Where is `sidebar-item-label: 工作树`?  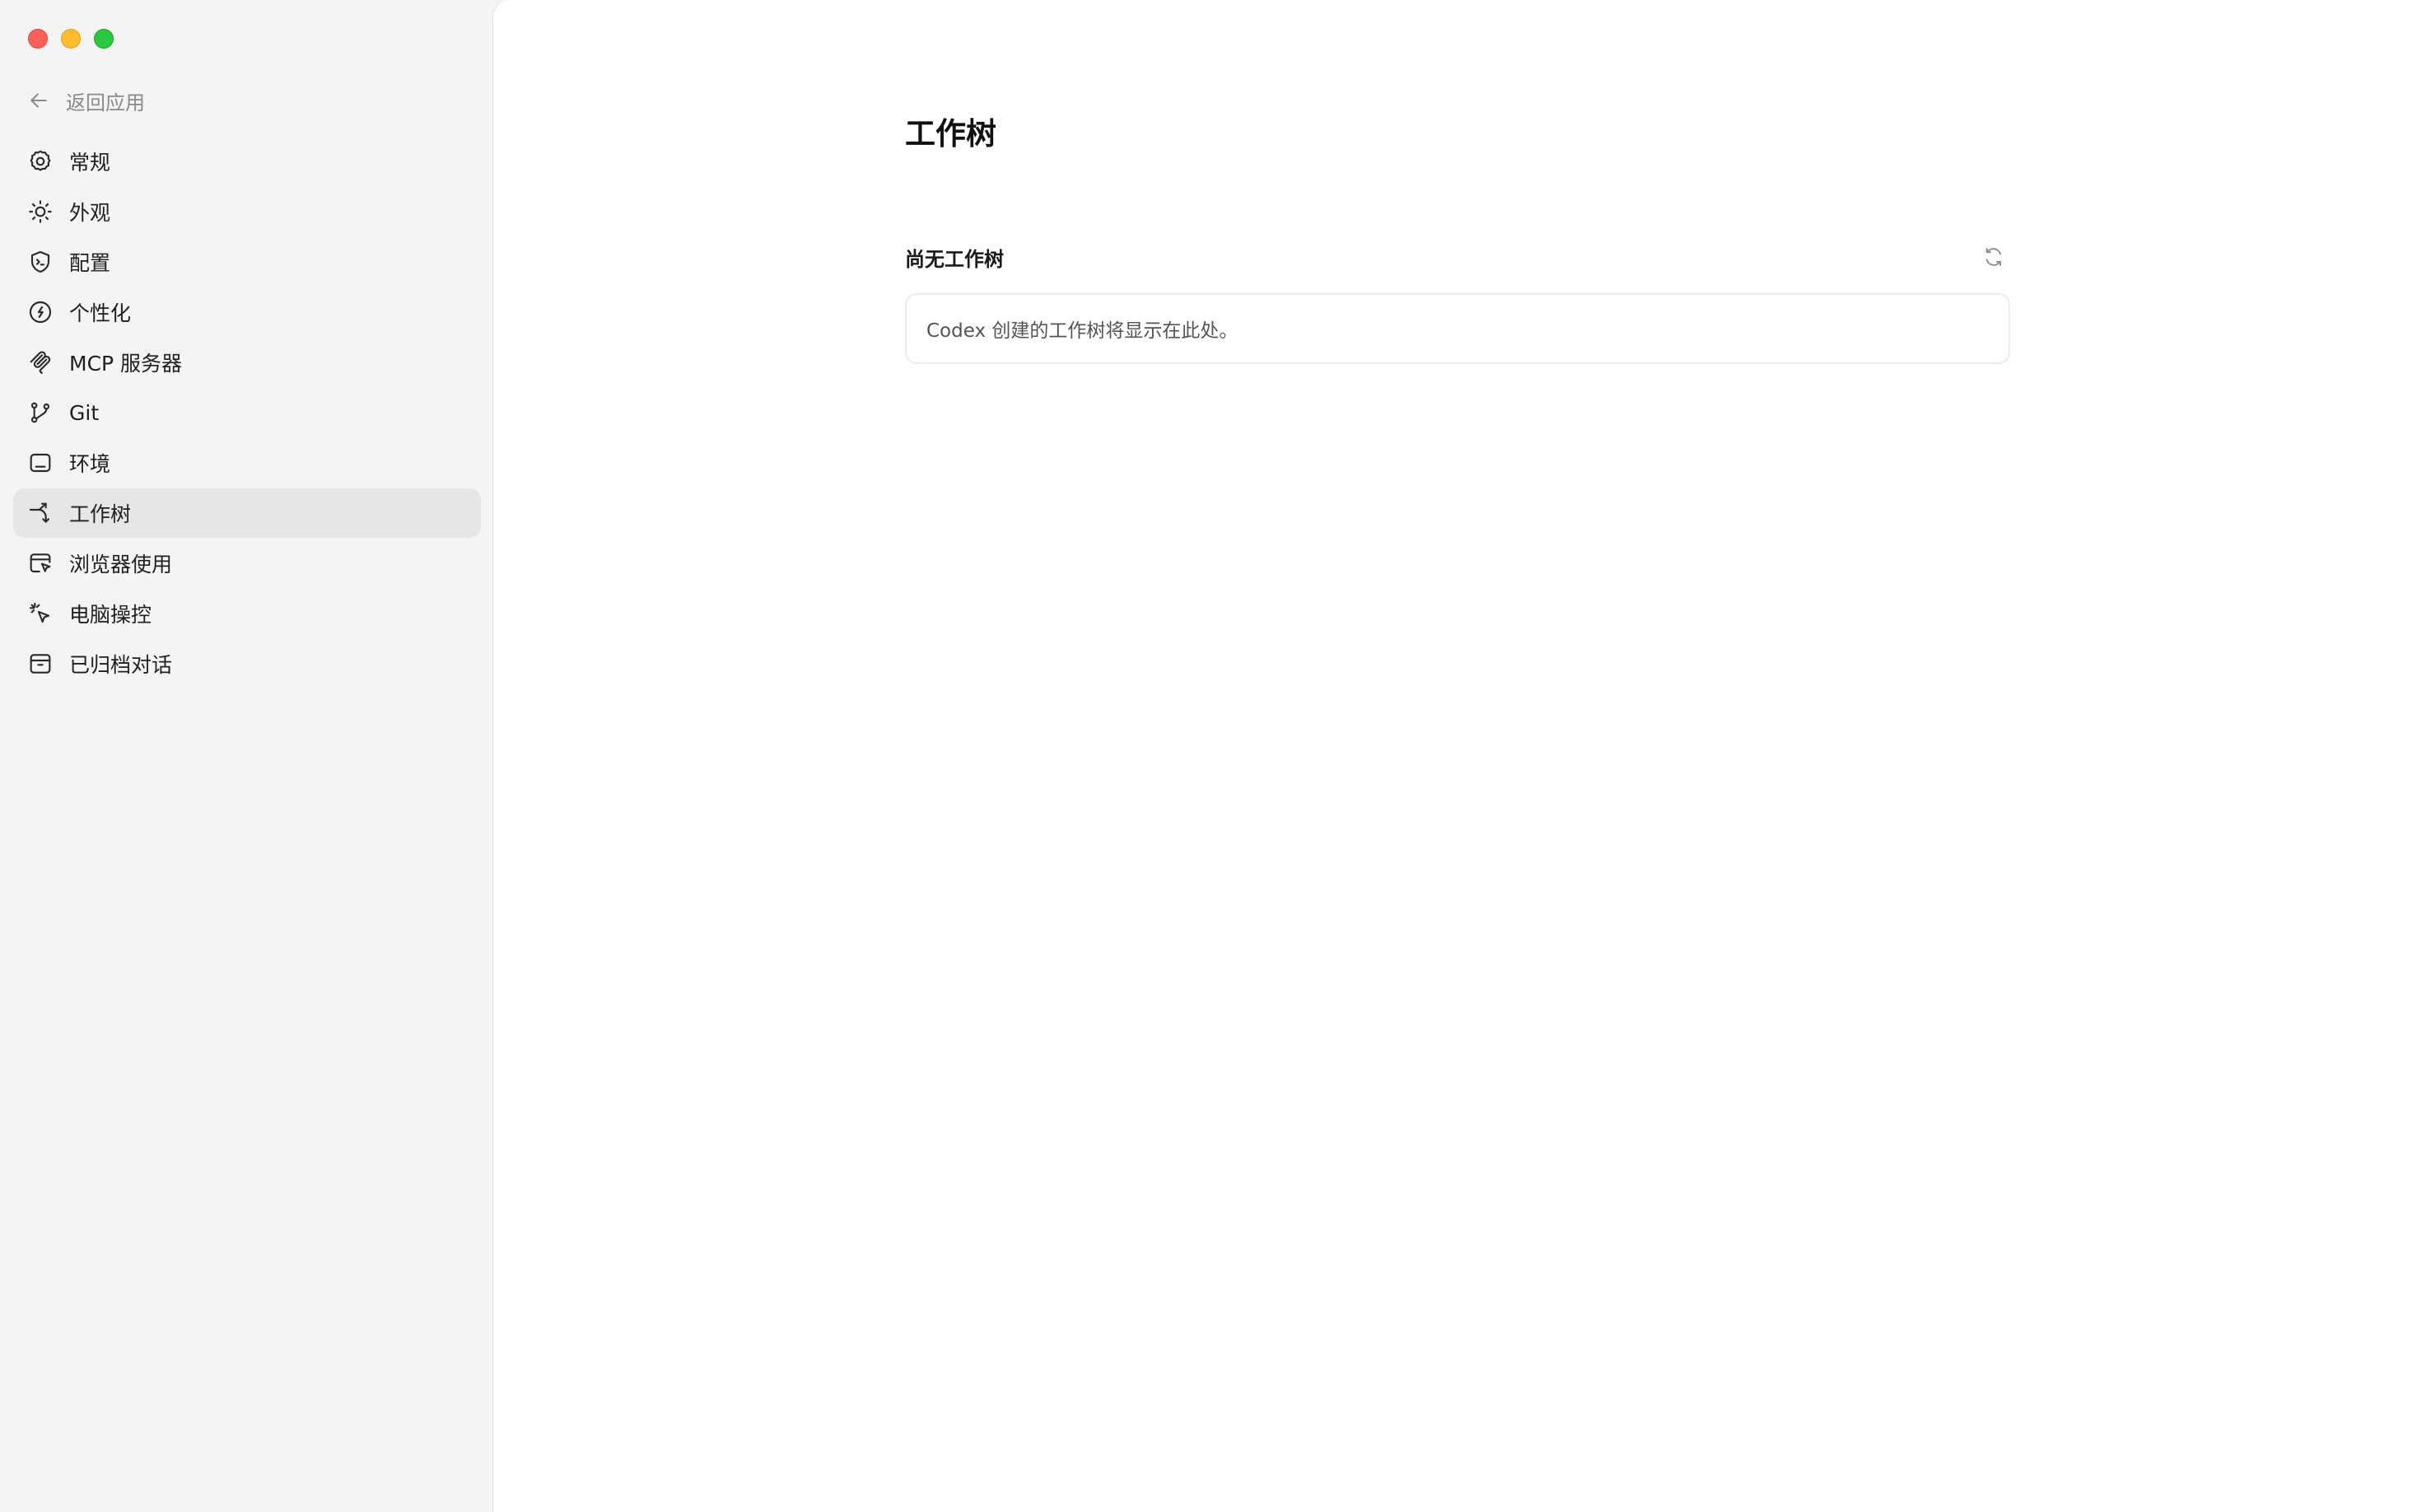
sidebar-item-label: 工作树 is located at coordinates (100, 514).